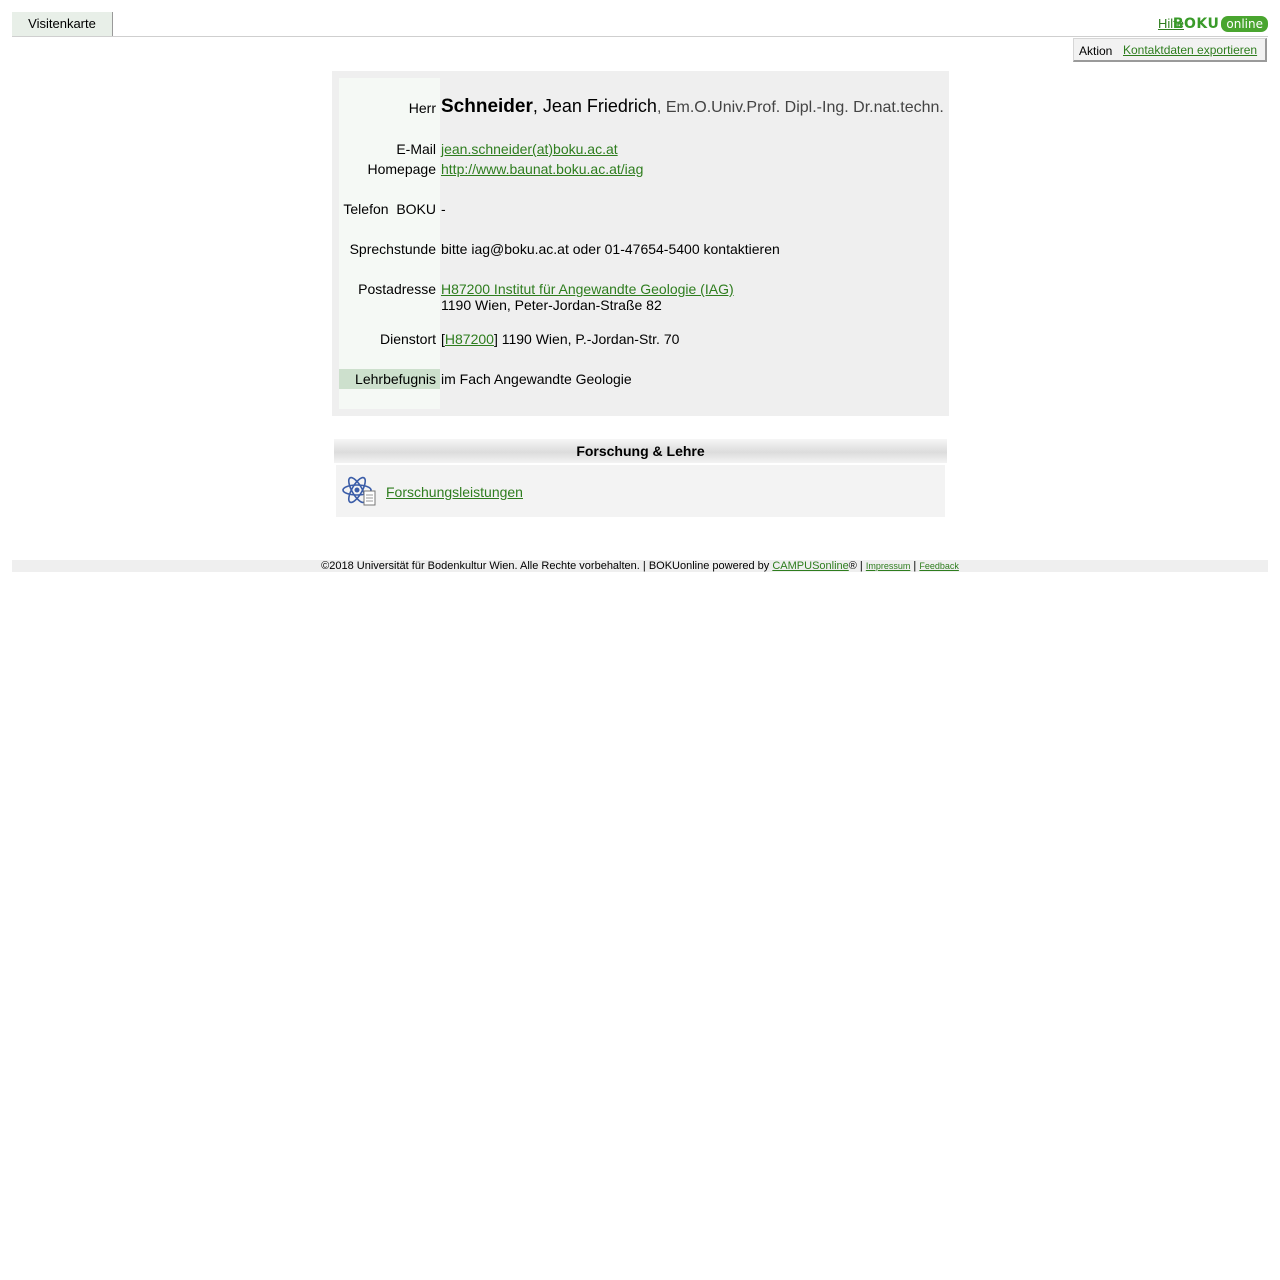  What do you see at coordinates (443, 209) in the screenshot?
I see `phone-value: -` at bounding box center [443, 209].